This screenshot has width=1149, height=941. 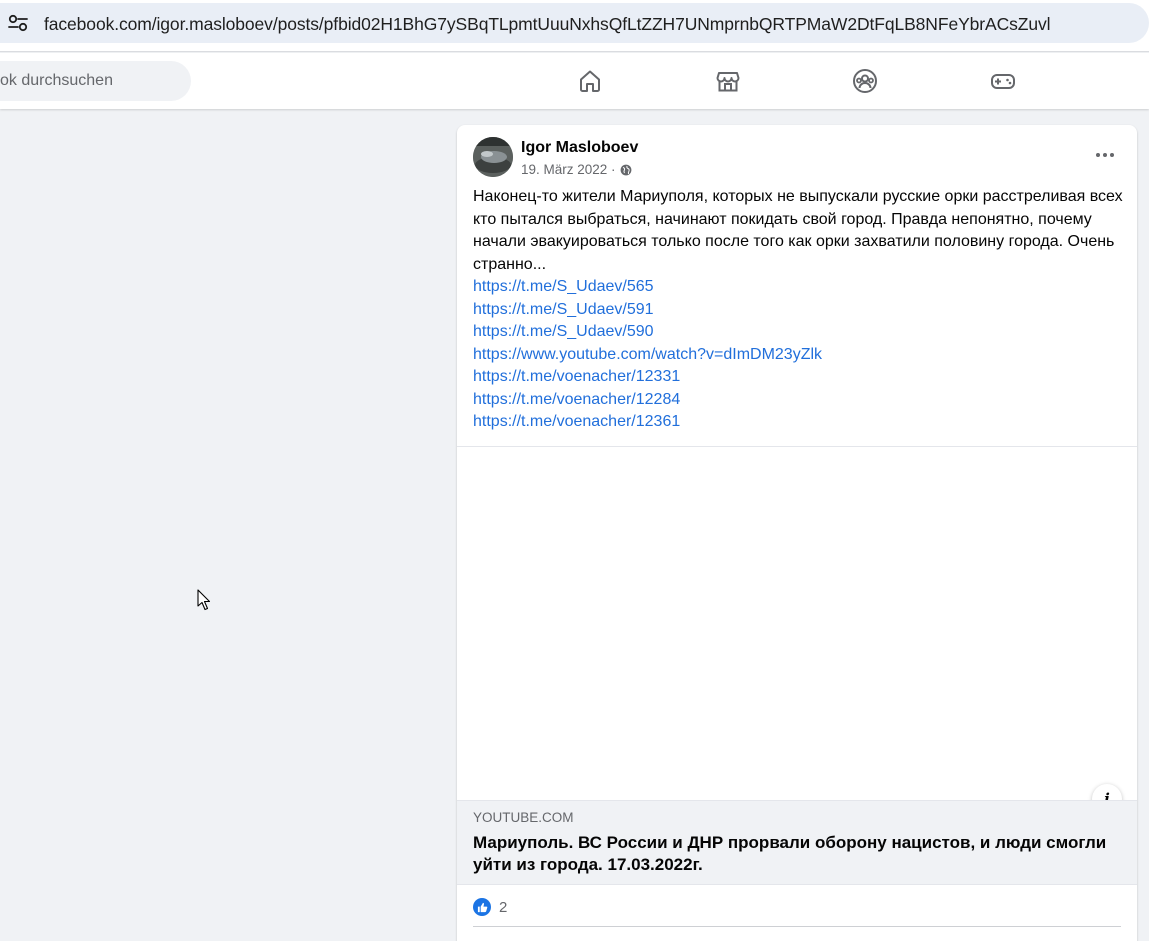 What do you see at coordinates (579, 148) in the screenshot?
I see `post-author-name: Igor Masloboev` at bounding box center [579, 148].